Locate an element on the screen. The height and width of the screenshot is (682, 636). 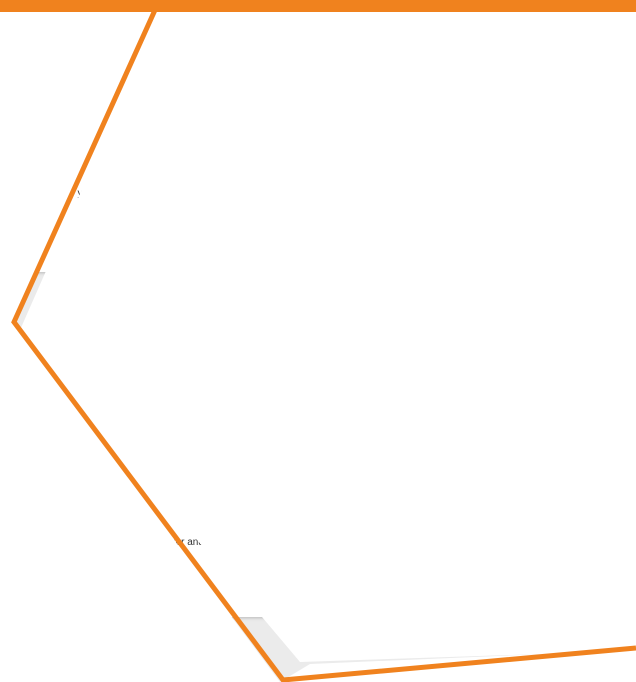
section-title-qualification-automation: Qualification Automation is located at coordinates (96, 300).